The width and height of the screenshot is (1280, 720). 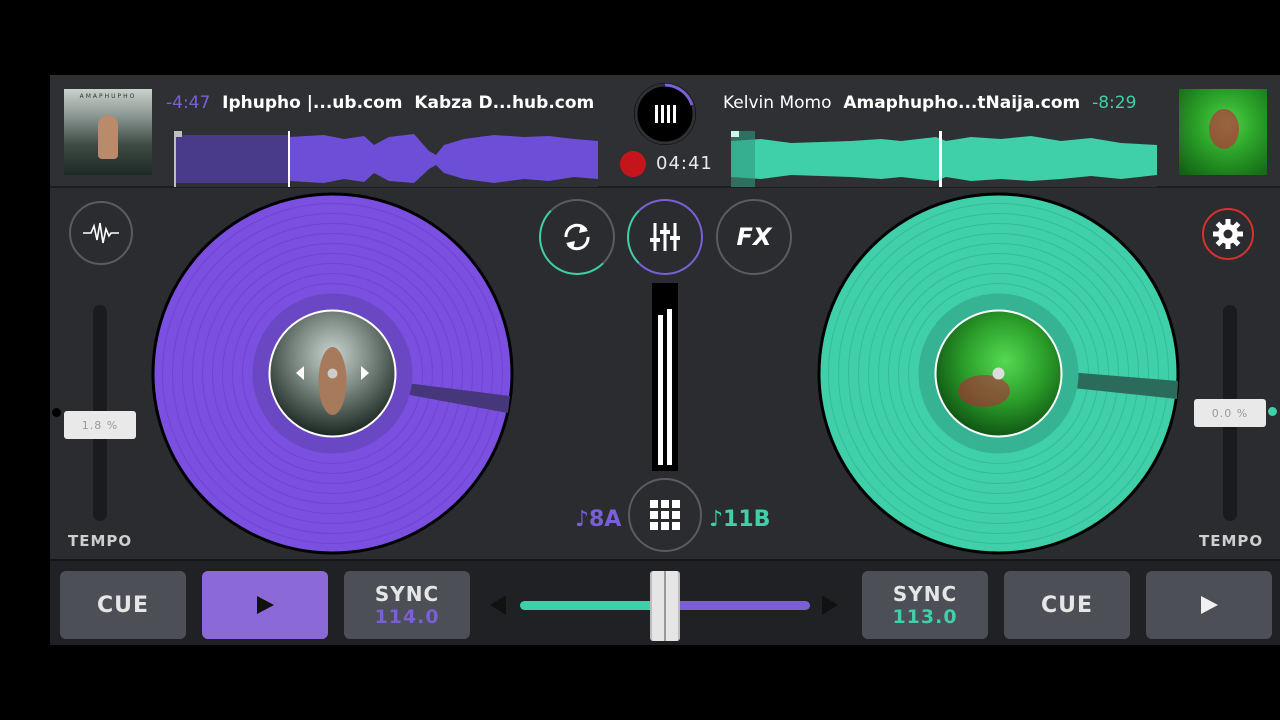 I want to click on sliders-icon, so click(x=665, y=237).